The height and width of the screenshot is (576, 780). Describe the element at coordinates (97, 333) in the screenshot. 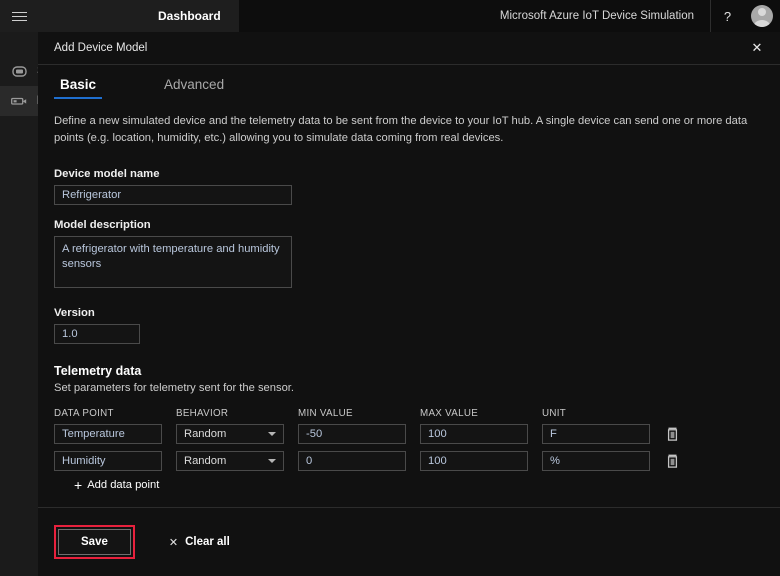

I see `version-input` at that location.